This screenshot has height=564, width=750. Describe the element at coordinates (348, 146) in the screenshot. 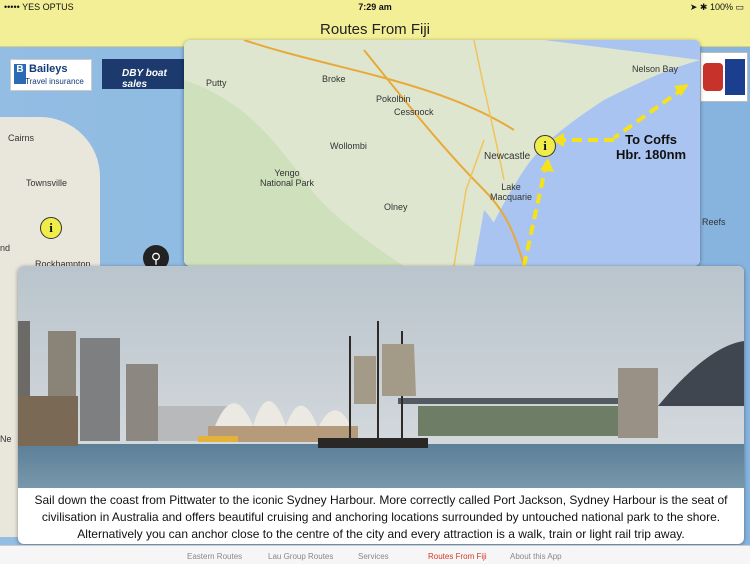

I see `map-label-wollombi: Wollombi` at that location.